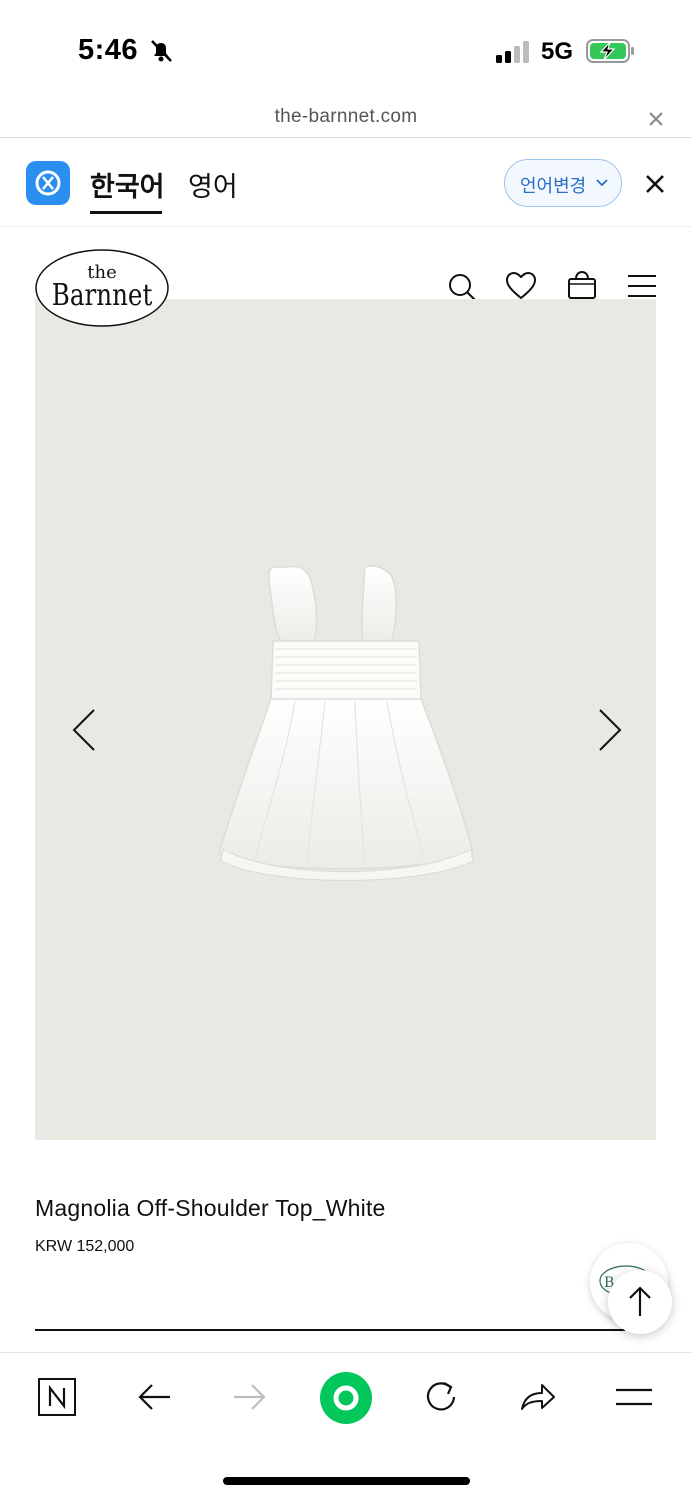 The height and width of the screenshot is (1500, 692). I want to click on tab-english: 영어, so click(213, 184).